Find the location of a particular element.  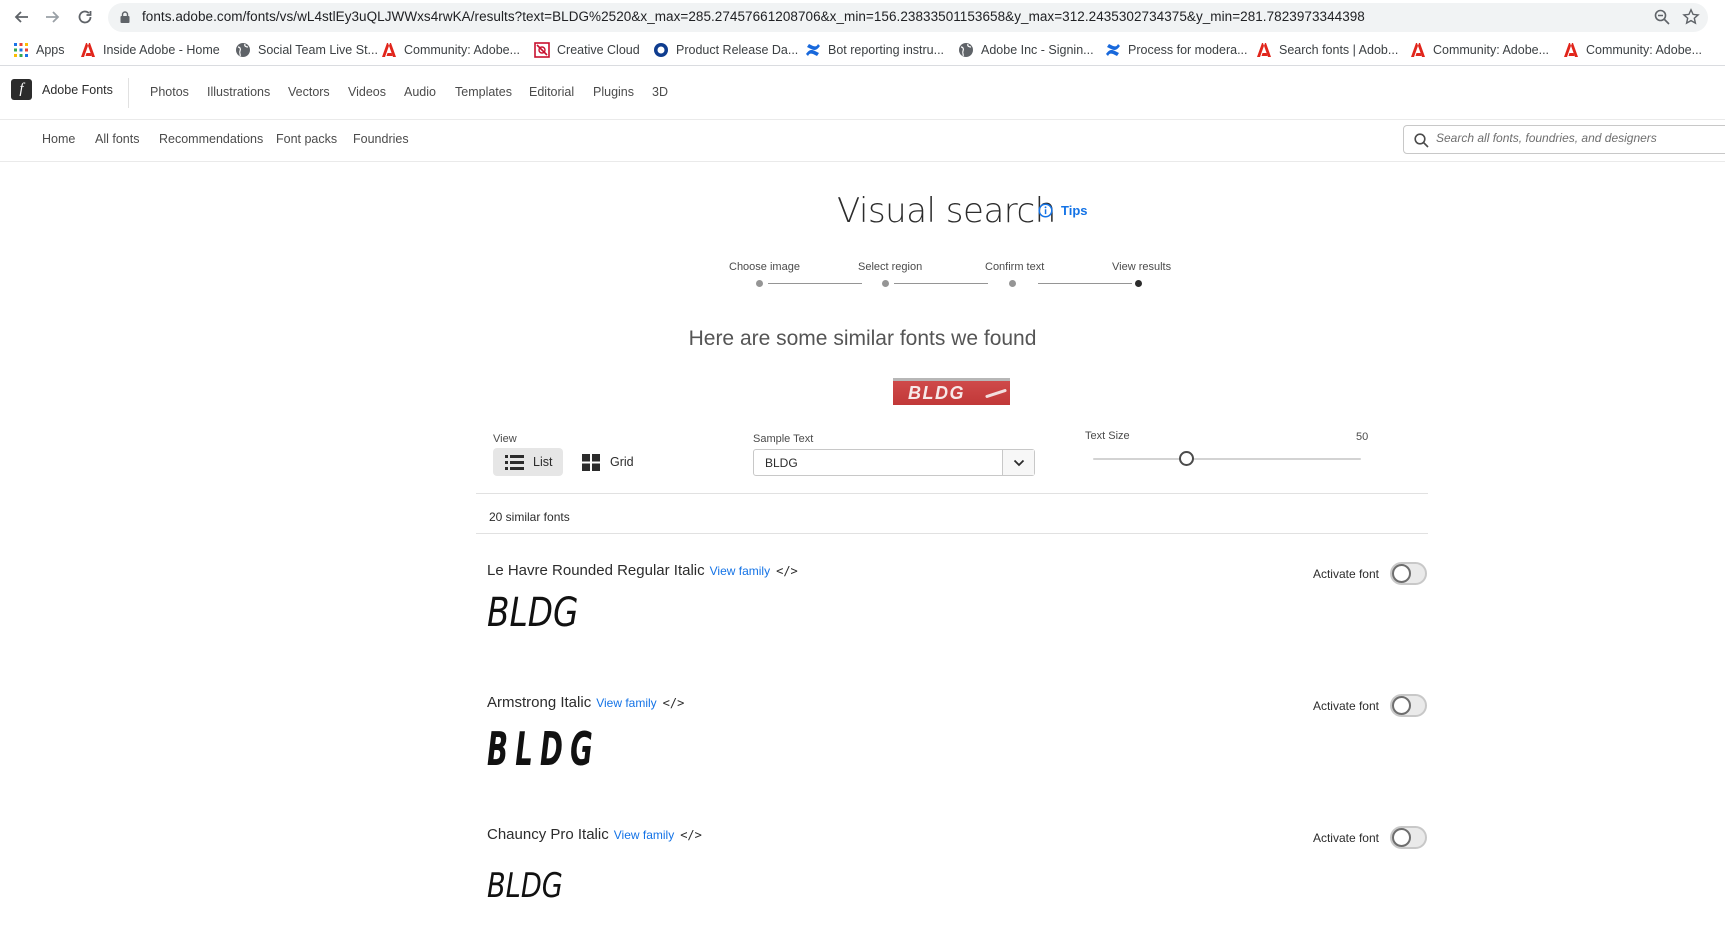

grid-icon is located at coordinates (591, 462).